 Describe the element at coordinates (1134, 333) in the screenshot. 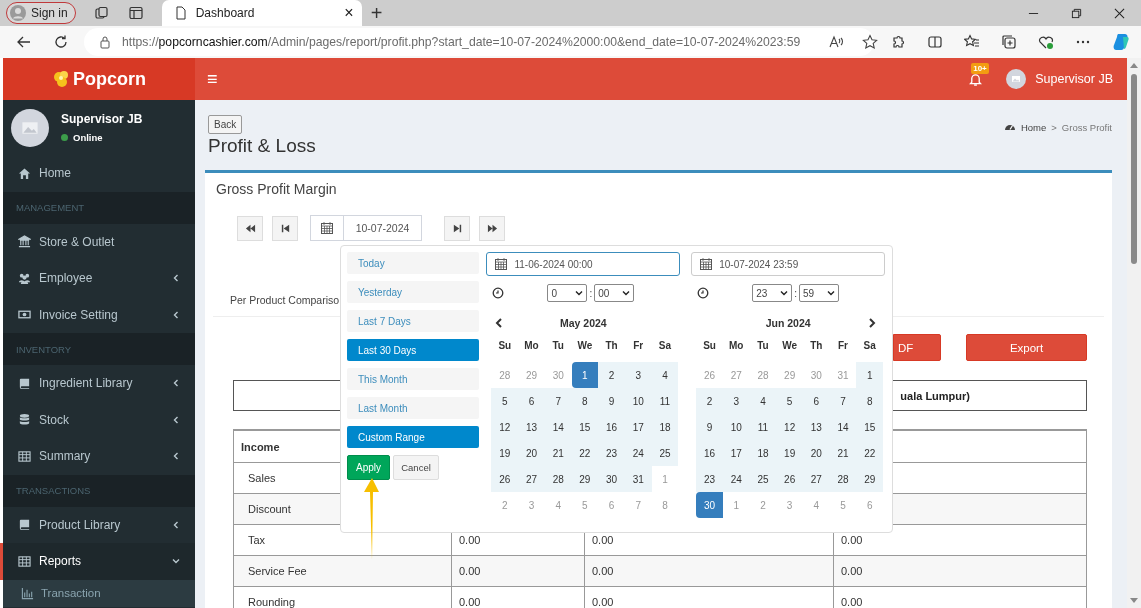

I see `scrollbar` at that location.